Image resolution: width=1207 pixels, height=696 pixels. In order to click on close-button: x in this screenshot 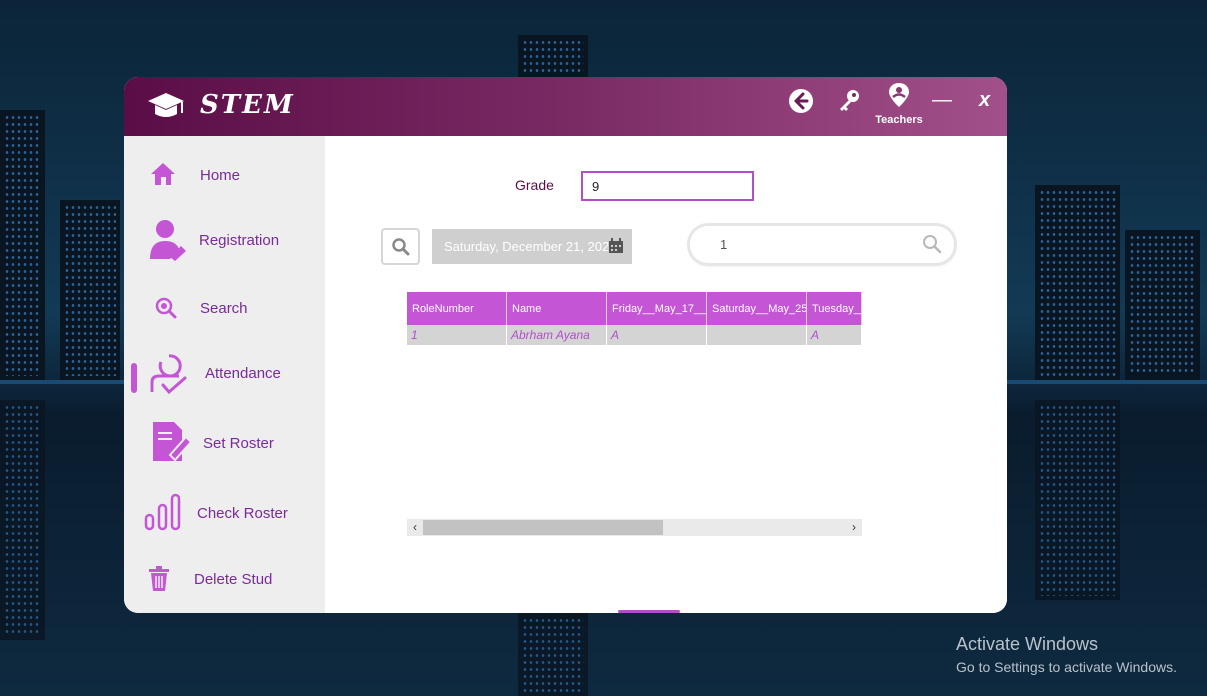, I will do `click(989, 100)`.